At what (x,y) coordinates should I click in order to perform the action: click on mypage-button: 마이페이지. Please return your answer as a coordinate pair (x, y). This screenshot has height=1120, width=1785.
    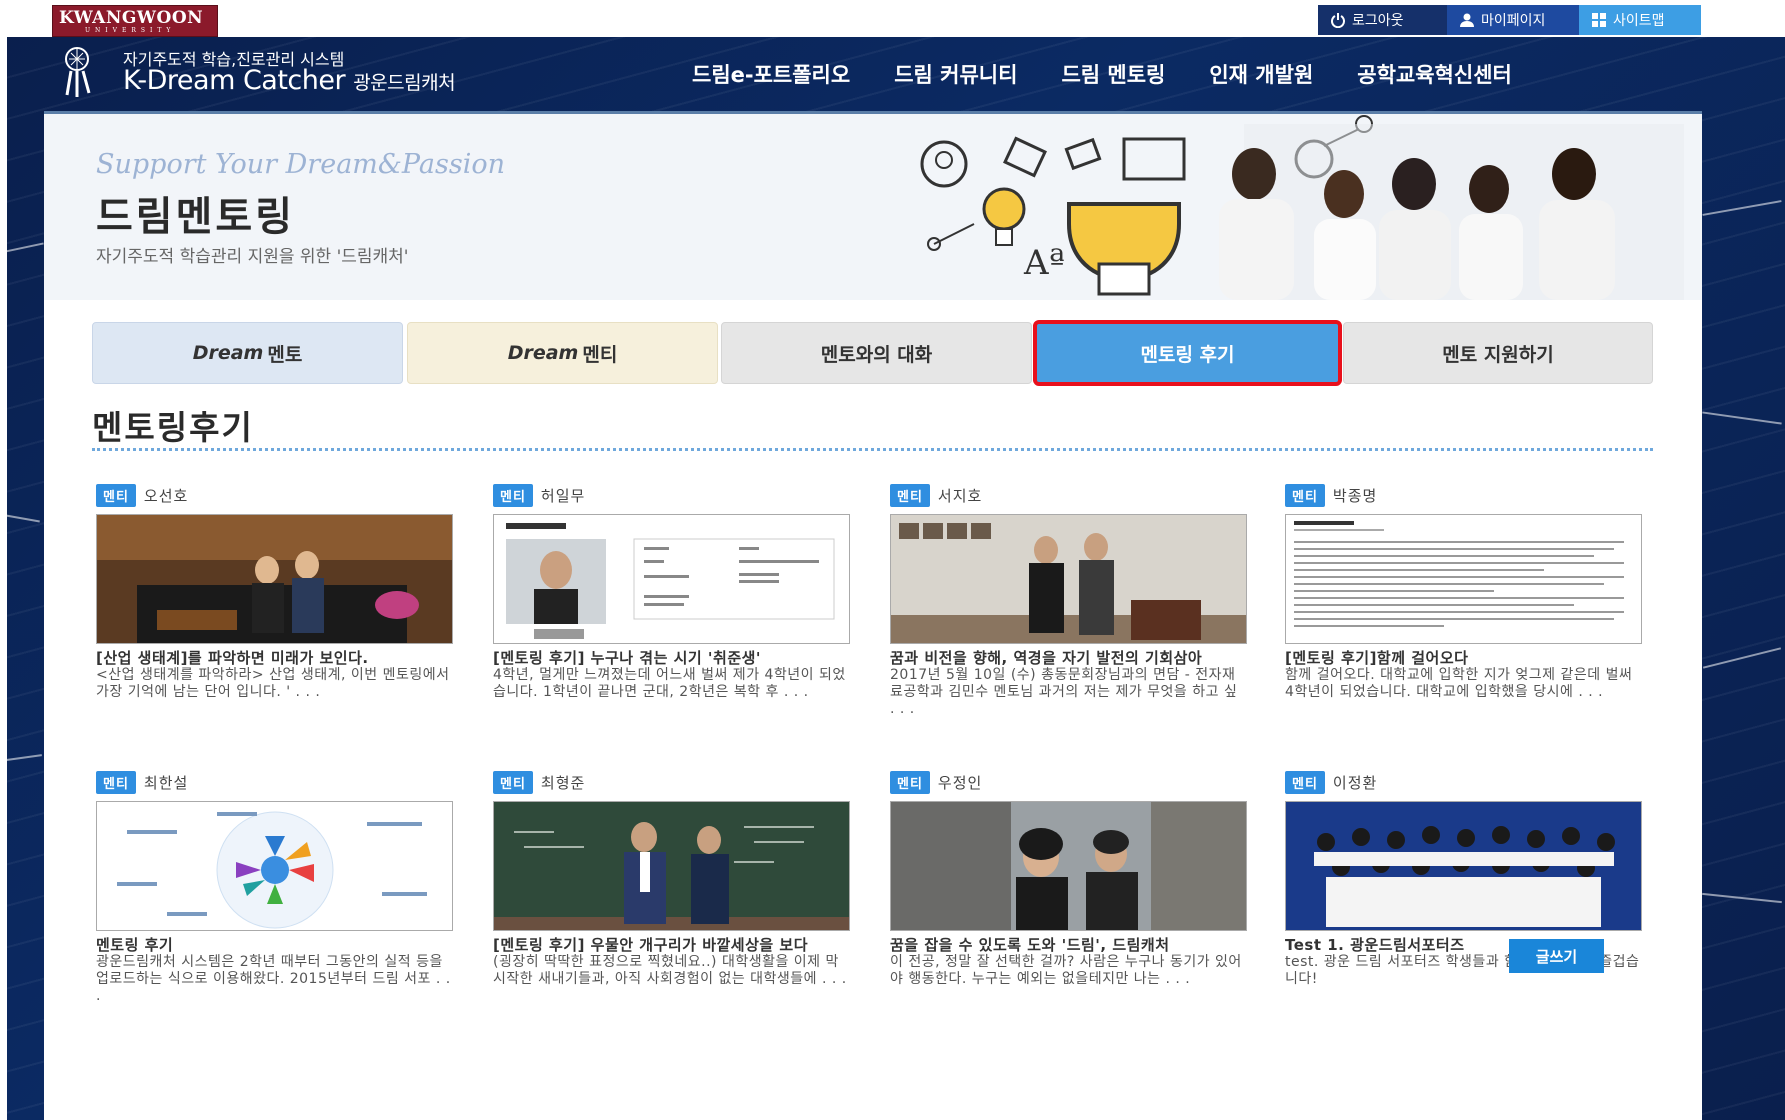
    Looking at the image, I should click on (1513, 20).